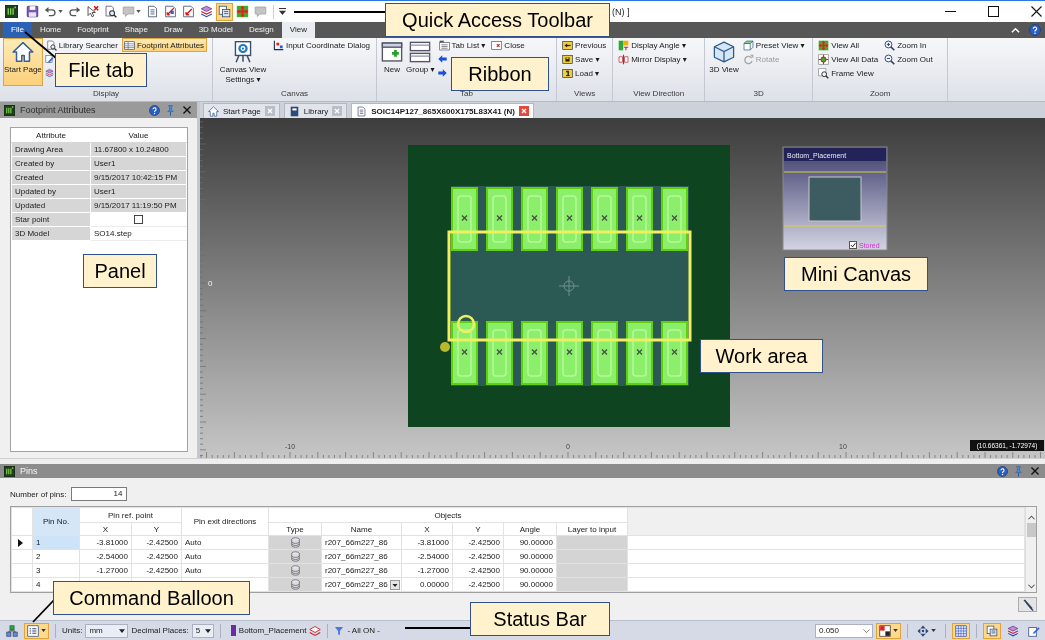 This screenshot has height=640, width=1045. I want to click on layers-icon, so click(49, 73).